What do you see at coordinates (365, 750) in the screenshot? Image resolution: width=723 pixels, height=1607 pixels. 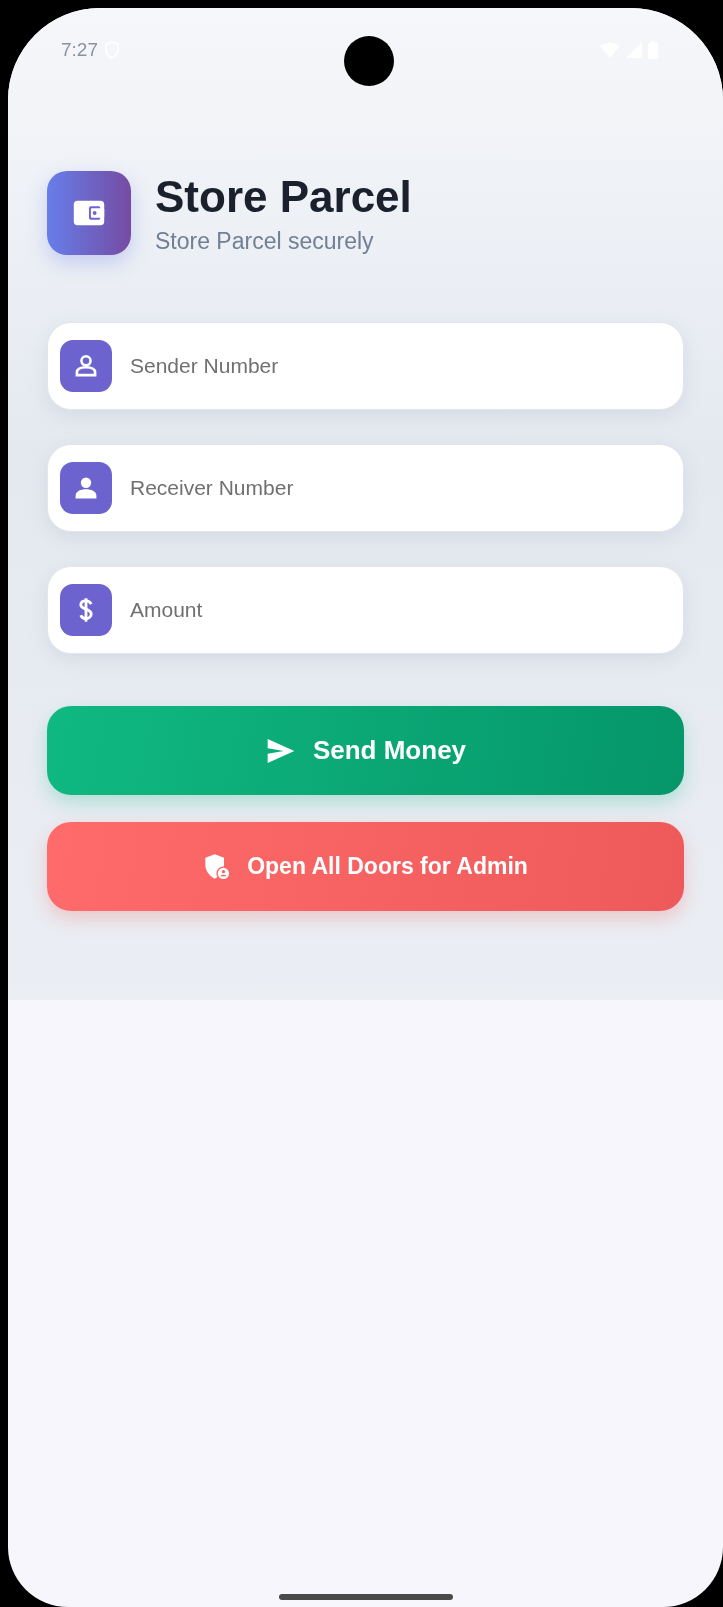 I see `send-button: Send Money` at bounding box center [365, 750].